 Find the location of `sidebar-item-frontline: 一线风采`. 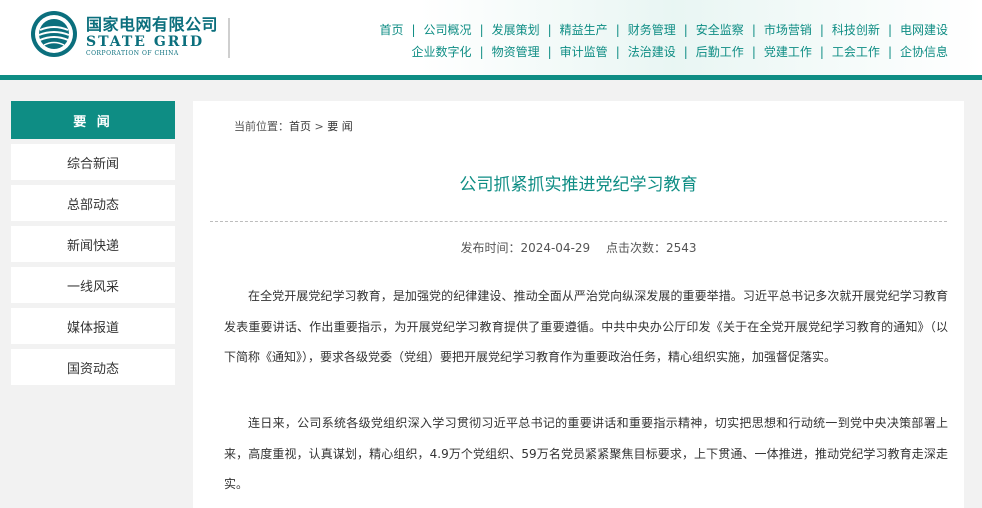

sidebar-item-frontline: 一线风采 is located at coordinates (93, 285).